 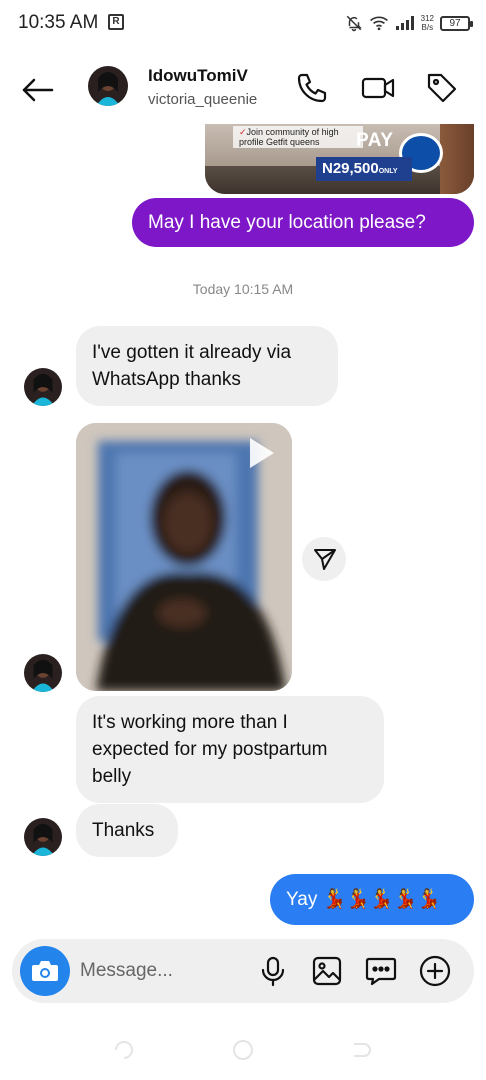 What do you see at coordinates (243, 89) in the screenshot?
I see `chat-header: IdowuTomiV victoria_queenie` at bounding box center [243, 89].